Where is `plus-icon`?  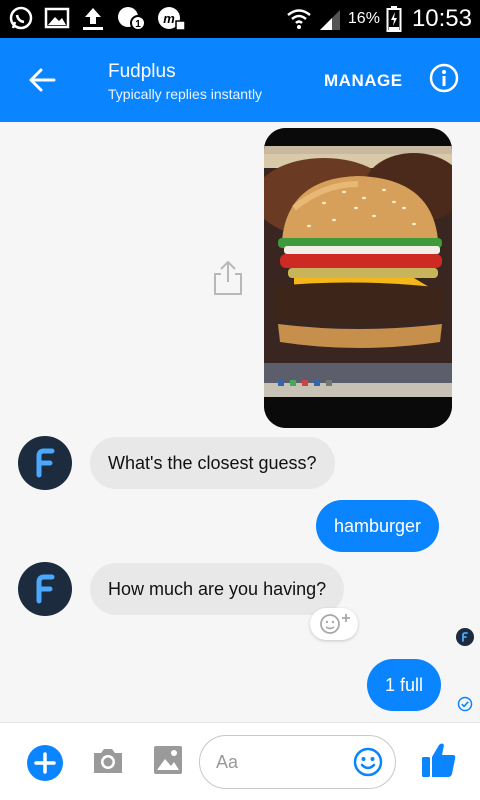 plus-icon is located at coordinates (45, 763).